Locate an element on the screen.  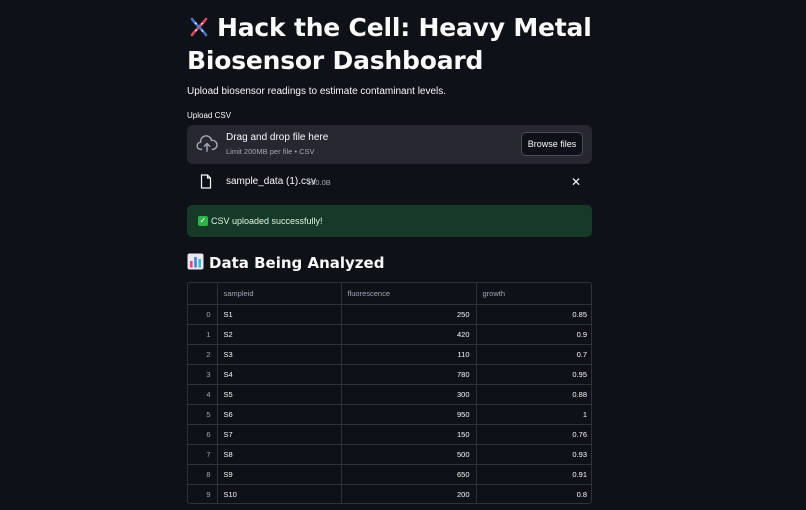
cell-fluorescence: 200 is located at coordinates (409, 493).